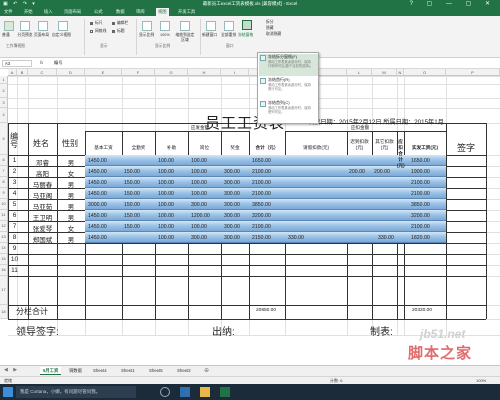  What do you see at coordinates (48, 12) in the screenshot?
I see `tab-insert: 插入` at bounding box center [48, 12].